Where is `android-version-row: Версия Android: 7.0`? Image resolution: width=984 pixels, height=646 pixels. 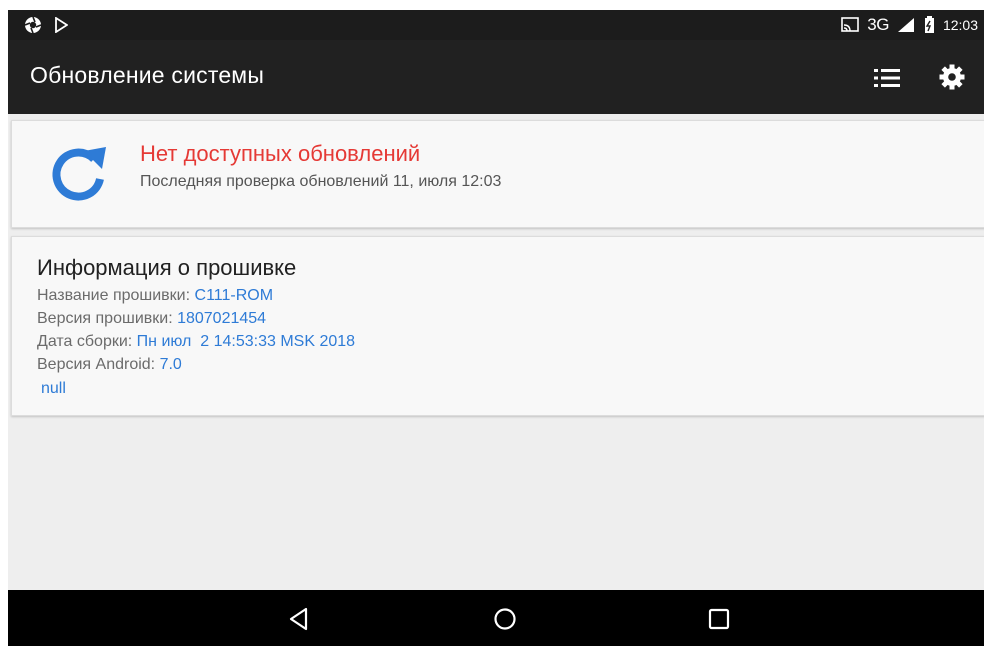 android-version-row: Версия Android: 7.0 is located at coordinates (109, 365).